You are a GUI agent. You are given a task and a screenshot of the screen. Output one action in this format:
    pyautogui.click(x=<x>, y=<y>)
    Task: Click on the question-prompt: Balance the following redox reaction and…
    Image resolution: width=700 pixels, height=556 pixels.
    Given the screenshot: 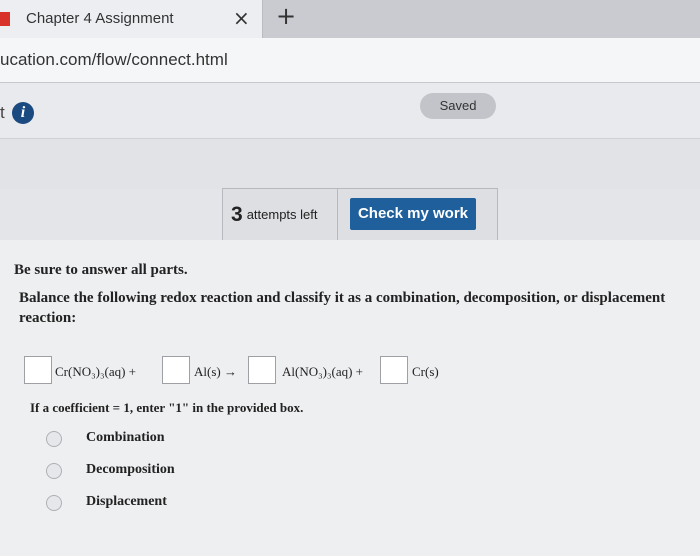 What is the action you would take?
    pyautogui.click(x=342, y=308)
    